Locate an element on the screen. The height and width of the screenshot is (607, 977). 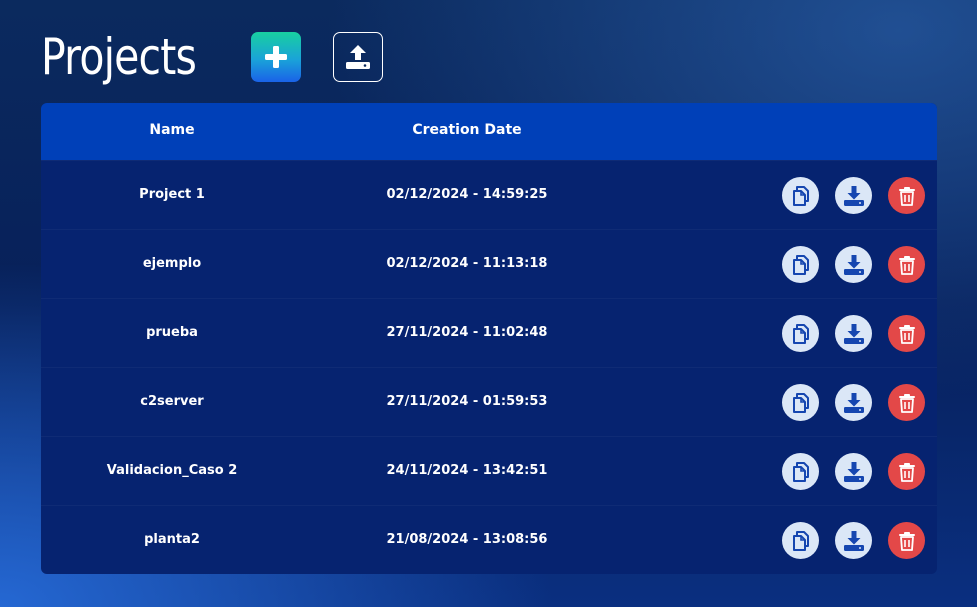
table-row: prueba 27/11/2024 - 11:02:48 is located at coordinates (489, 332).